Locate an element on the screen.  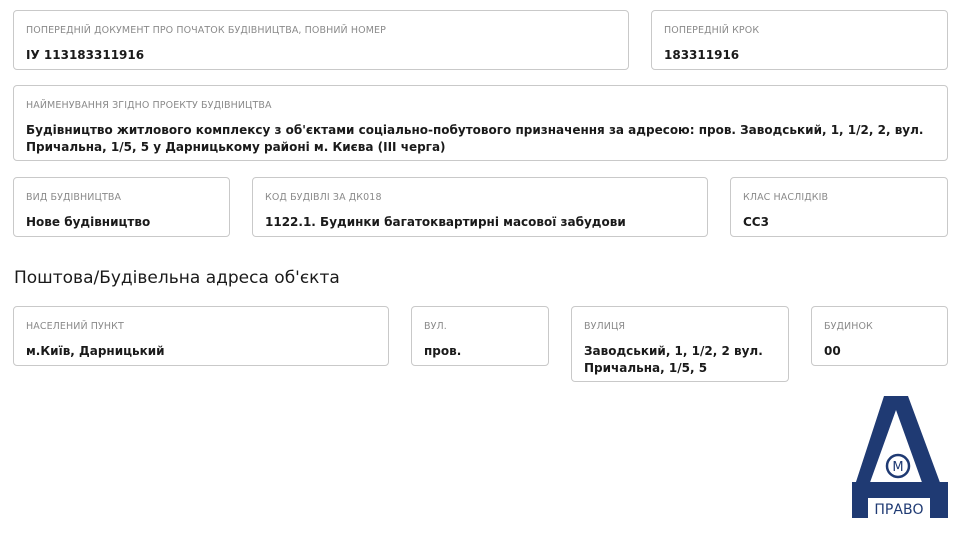
consequence-class-field: КЛАС НАСЛІДКІВ СС3 is located at coordinates (839, 207).